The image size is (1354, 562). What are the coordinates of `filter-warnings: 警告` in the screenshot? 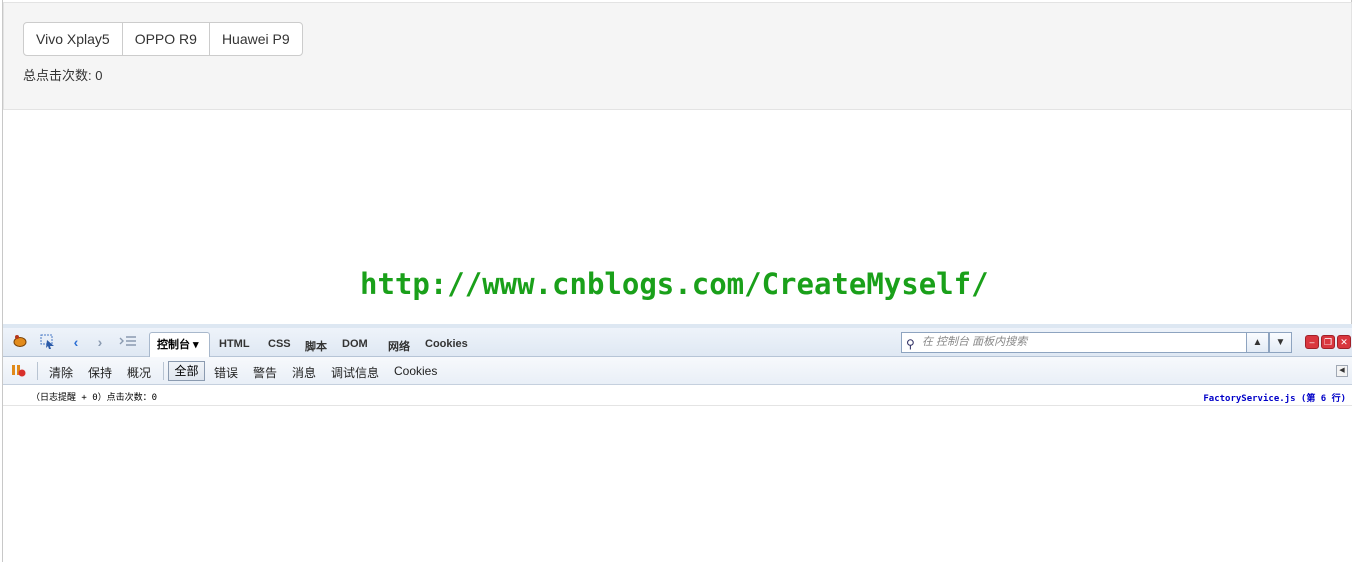 It's located at (265, 372).